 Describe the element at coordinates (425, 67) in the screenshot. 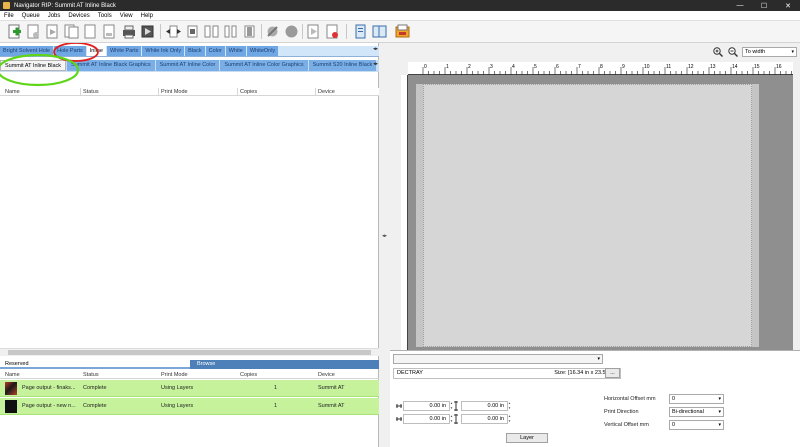

I see `ruler-label: 0` at that location.